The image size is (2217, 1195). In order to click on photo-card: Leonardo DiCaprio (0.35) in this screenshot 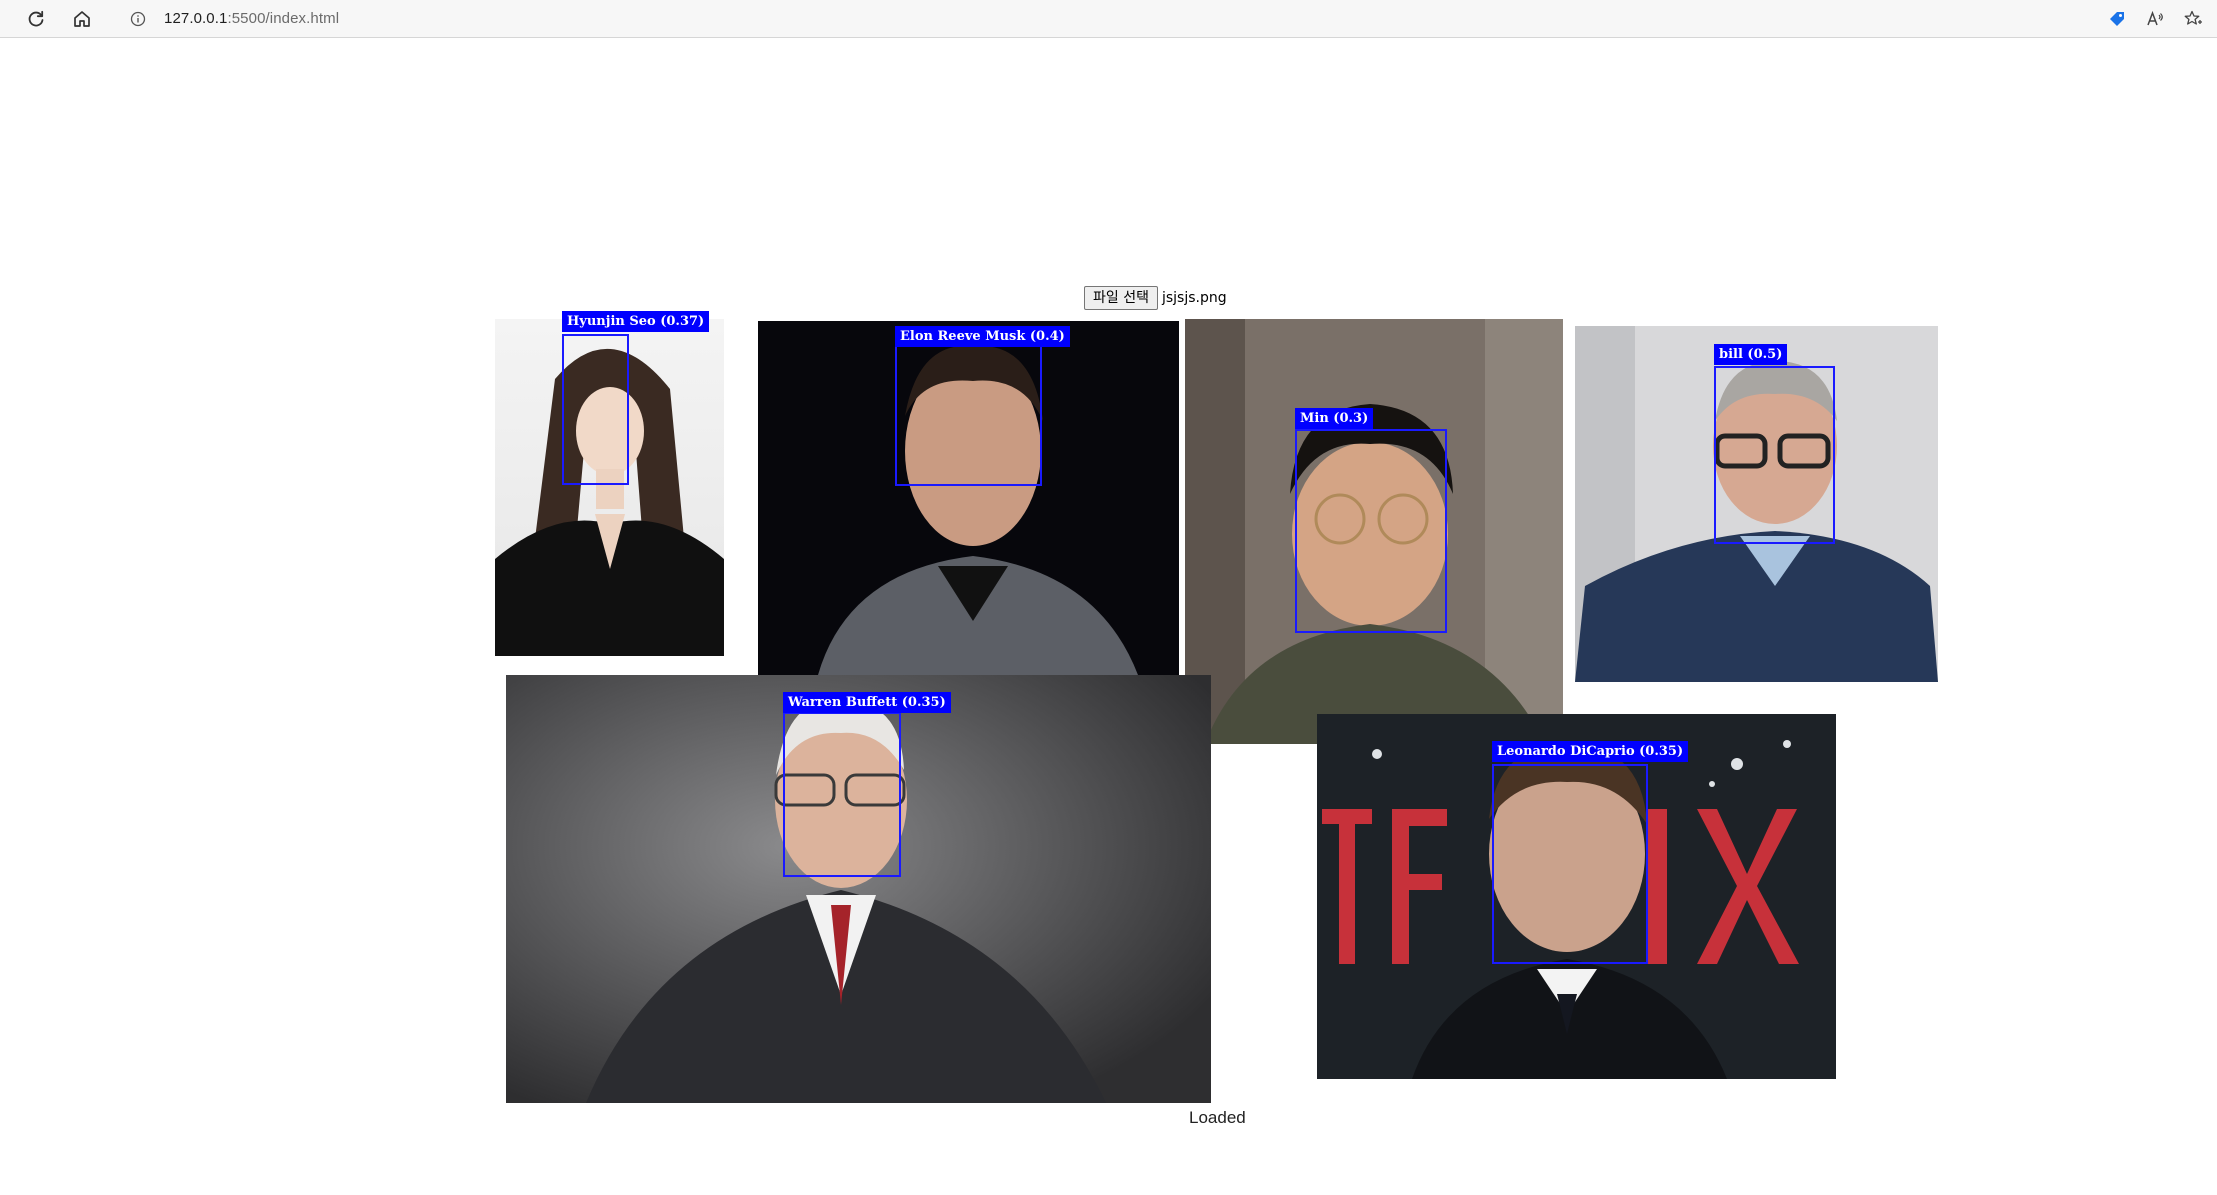, I will do `click(1576, 896)`.